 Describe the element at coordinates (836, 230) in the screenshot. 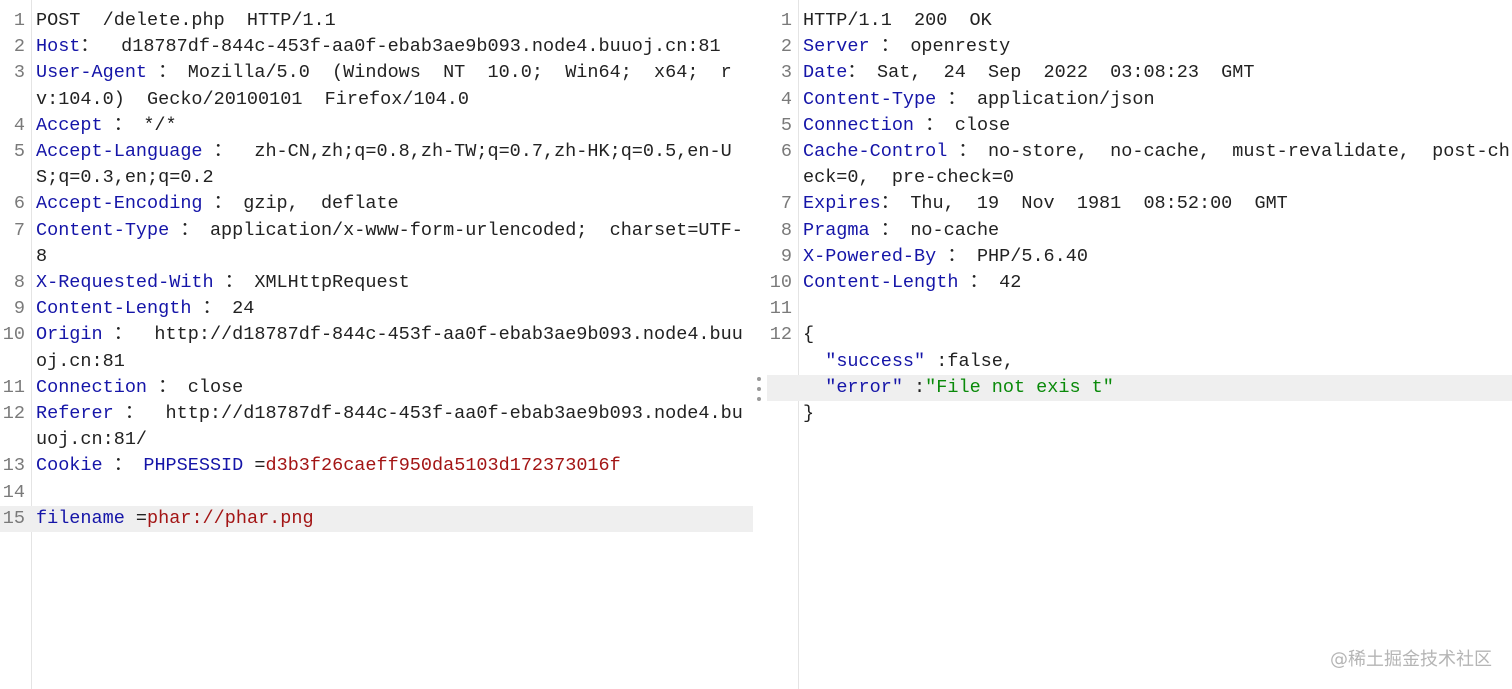

I see `field-name: Pragma` at that location.